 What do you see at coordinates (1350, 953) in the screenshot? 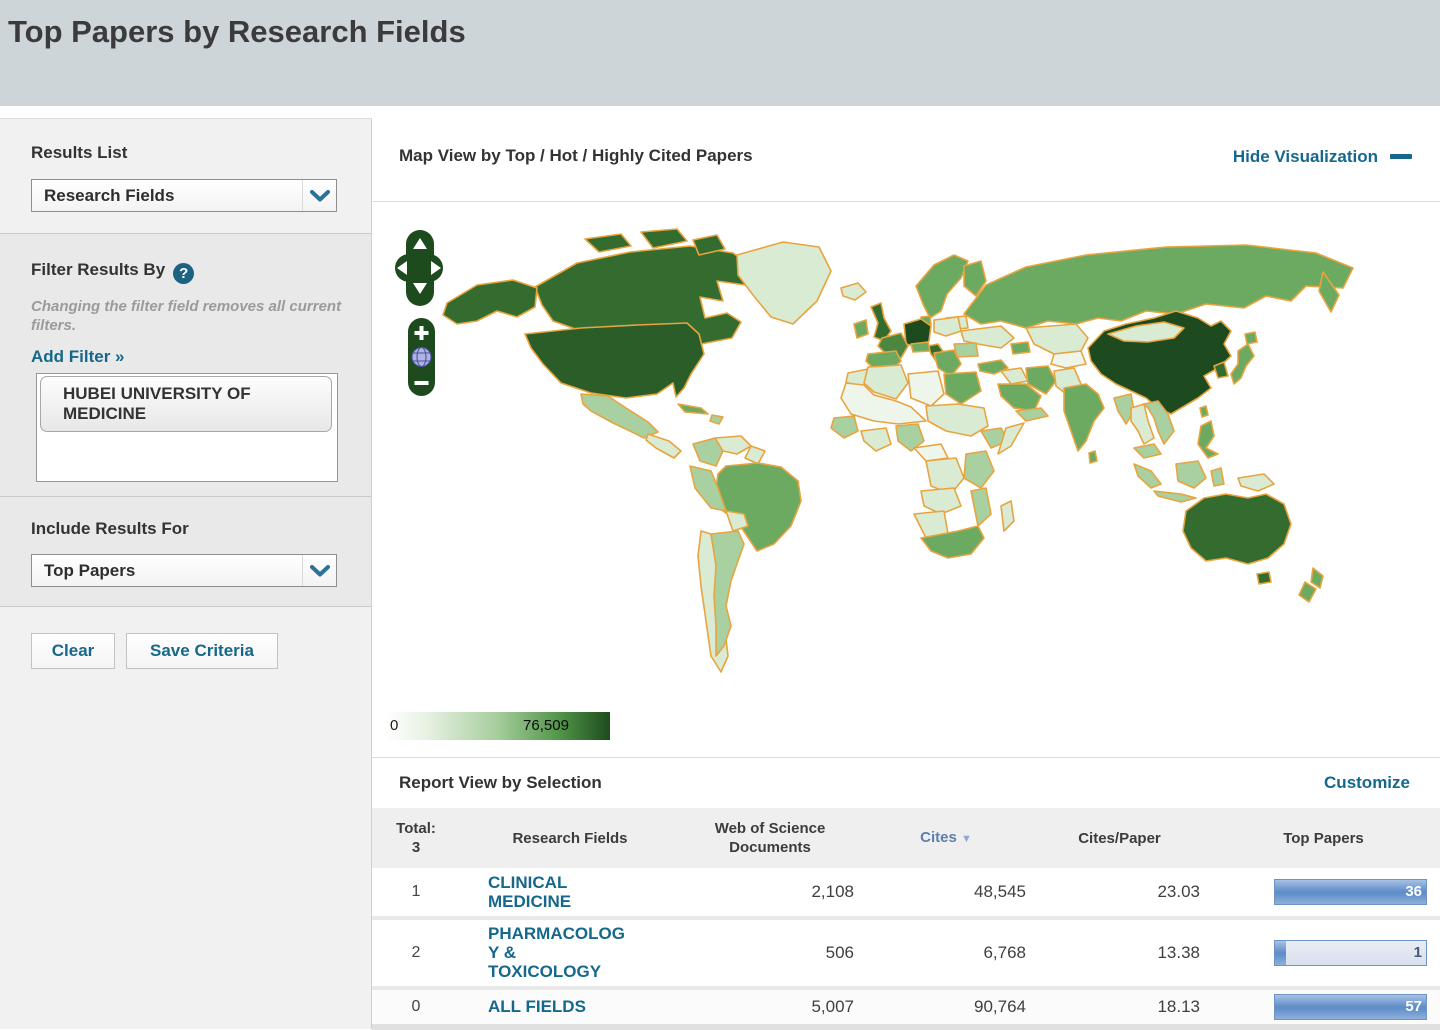
I see `top-papers-bar: 1` at bounding box center [1350, 953].